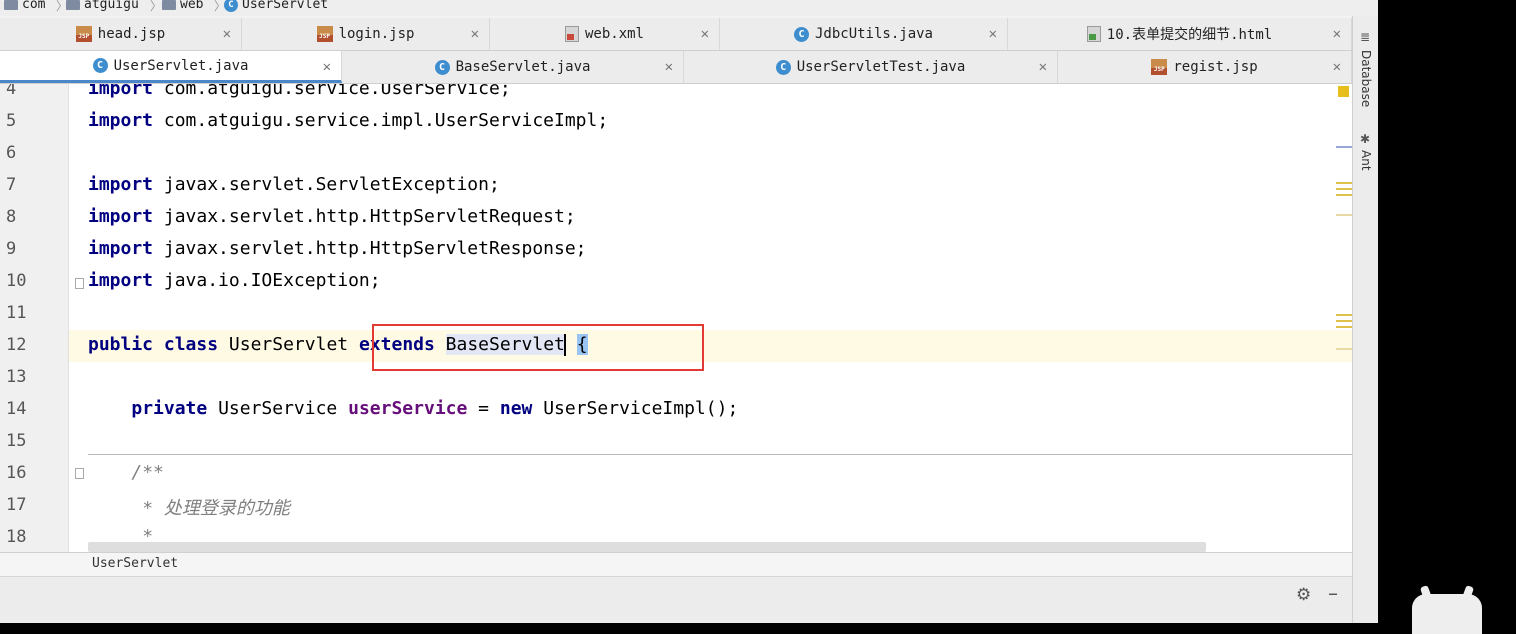 The width and height of the screenshot is (1516, 634). What do you see at coordinates (16, 505) in the screenshot?
I see `line-number: 17` at bounding box center [16, 505].